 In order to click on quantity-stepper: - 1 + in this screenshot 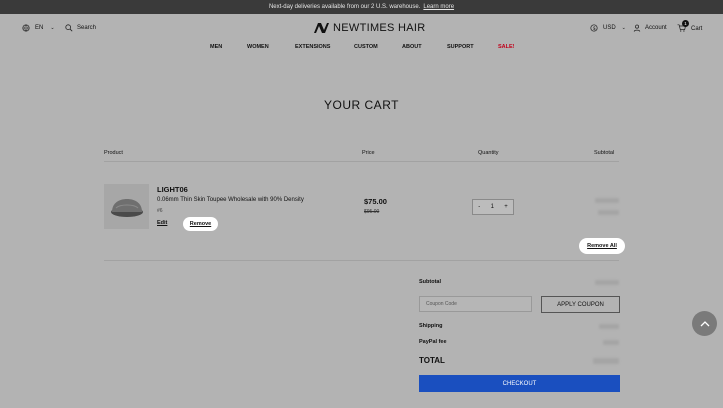, I will do `click(493, 207)`.